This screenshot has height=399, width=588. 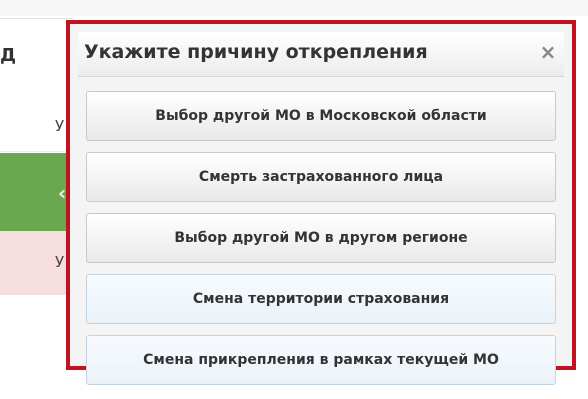 What do you see at coordinates (256, 52) in the screenshot?
I see `dialog-title: Укажите причину открепления` at bounding box center [256, 52].